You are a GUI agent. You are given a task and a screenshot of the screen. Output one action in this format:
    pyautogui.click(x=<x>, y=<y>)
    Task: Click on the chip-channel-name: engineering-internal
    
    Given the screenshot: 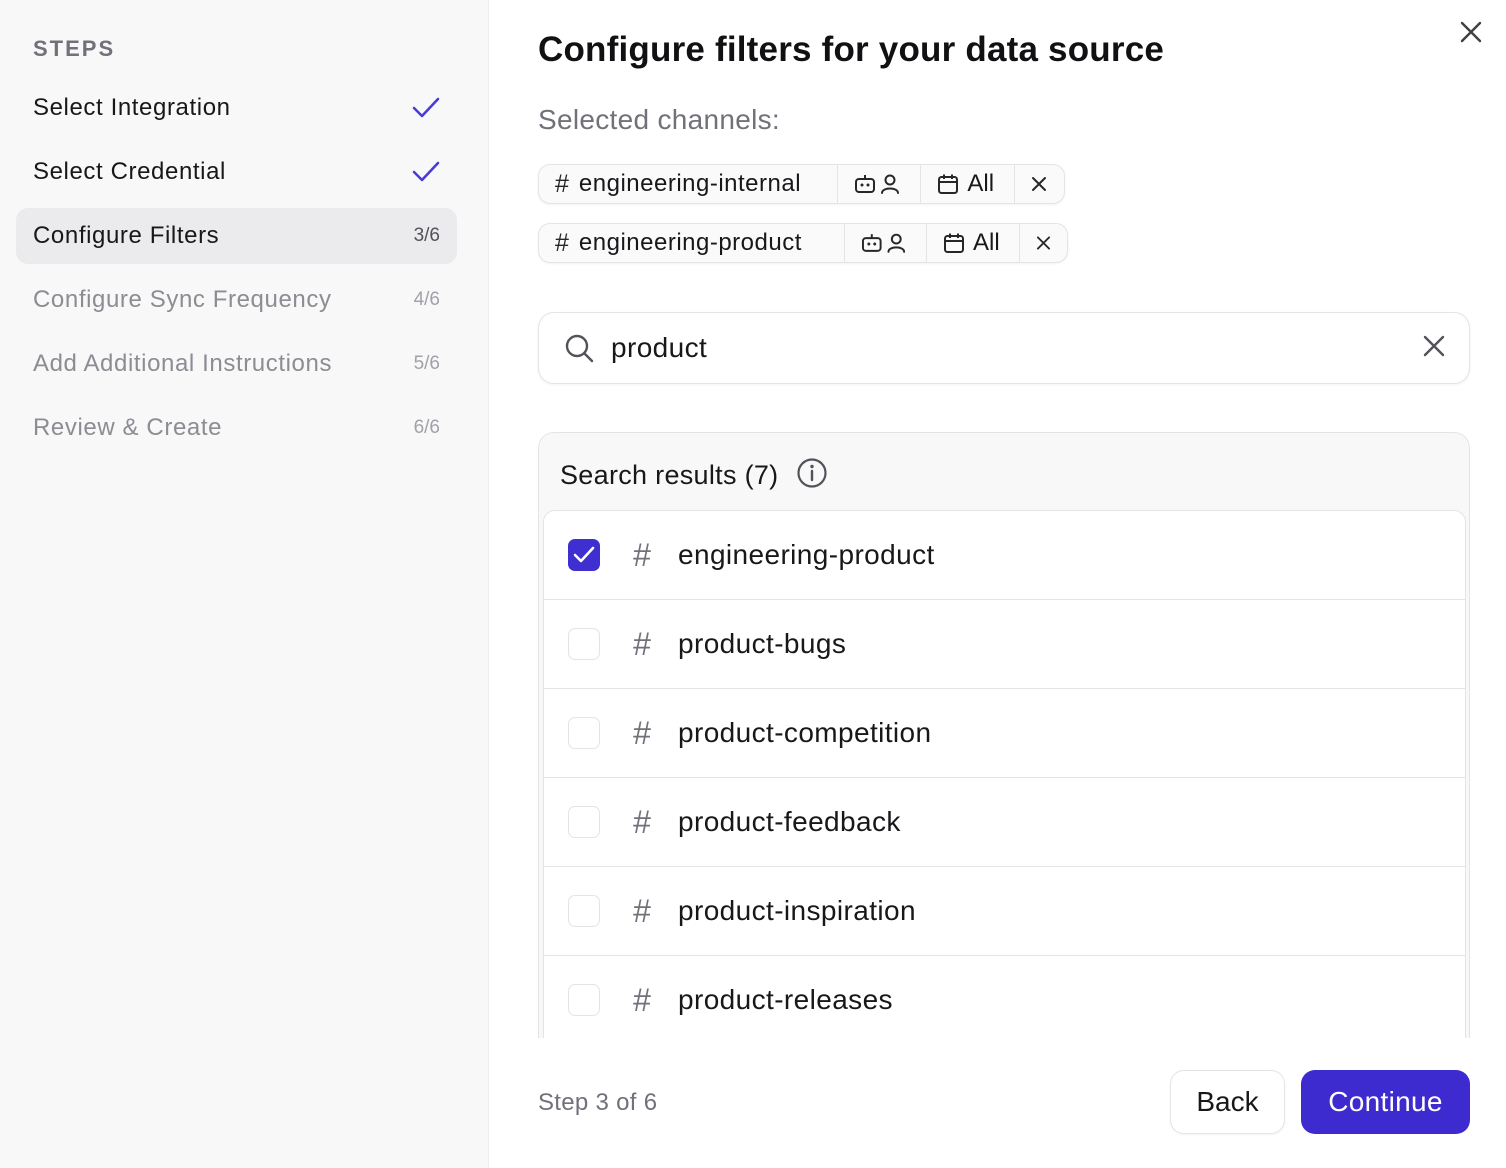 What is the action you would take?
    pyautogui.click(x=690, y=183)
    